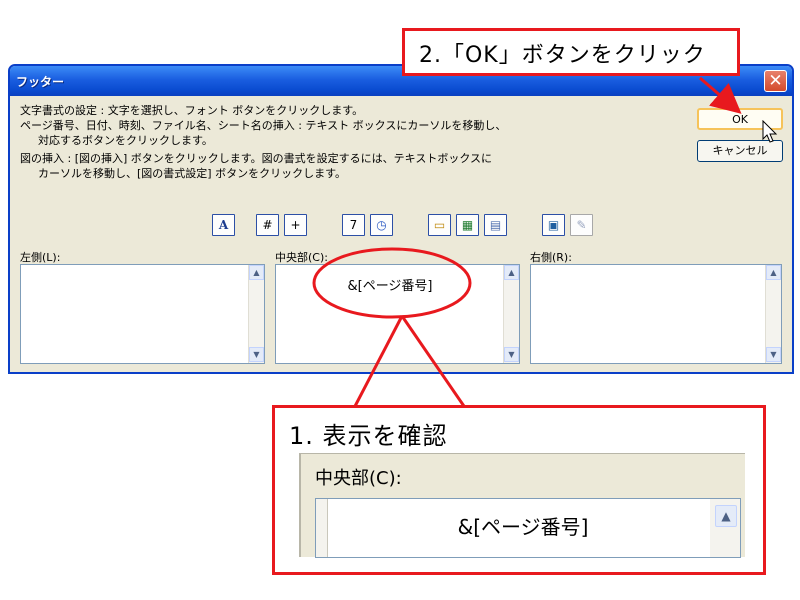 Image resolution: width=800 pixels, height=600 pixels. What do you see at coordinates (725, 528) in the screenshot?
I see `zoom-scrollbar: ▲` at bounding box center [725, 528].